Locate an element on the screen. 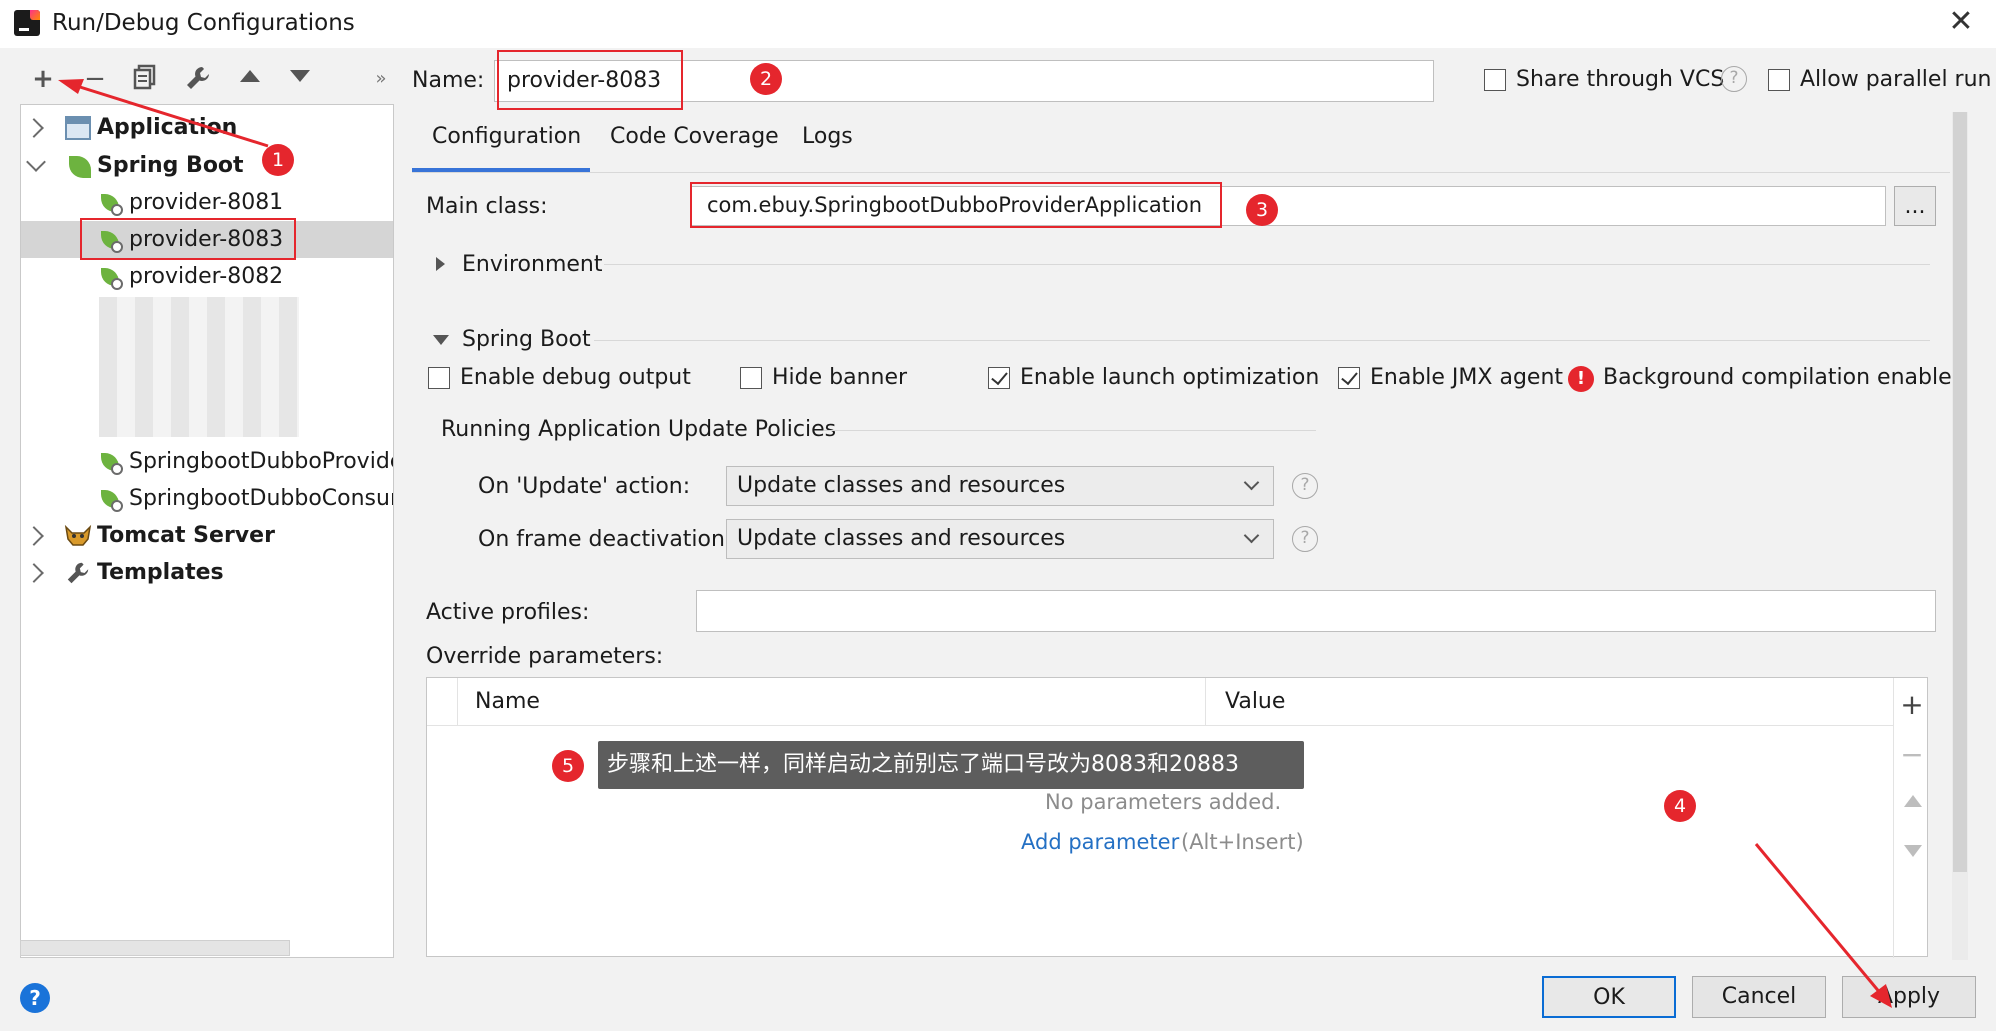  arrow-to-apply-button is located at coordinates (1821, 922).